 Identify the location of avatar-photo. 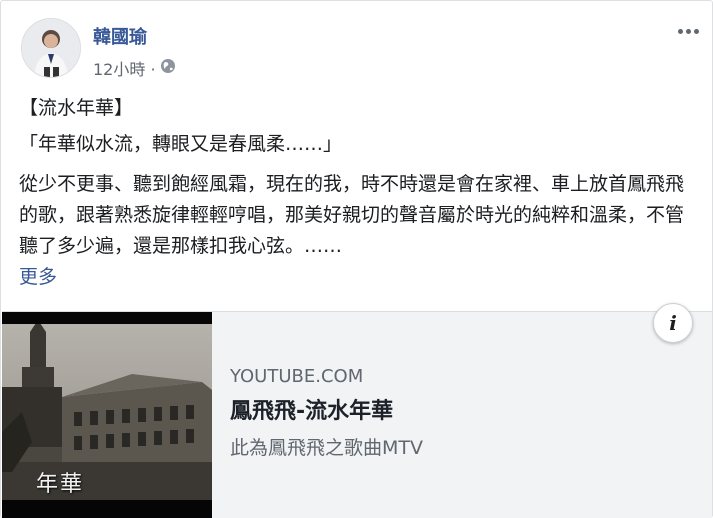
(51, 48).